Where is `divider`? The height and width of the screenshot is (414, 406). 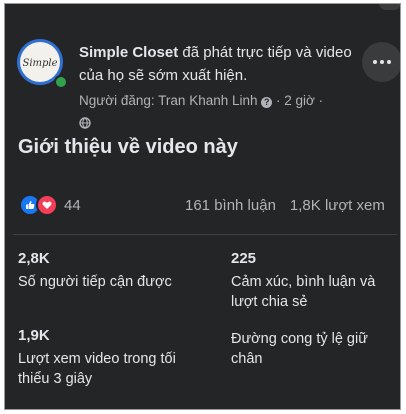
divider is located at coordinates (205, 234).